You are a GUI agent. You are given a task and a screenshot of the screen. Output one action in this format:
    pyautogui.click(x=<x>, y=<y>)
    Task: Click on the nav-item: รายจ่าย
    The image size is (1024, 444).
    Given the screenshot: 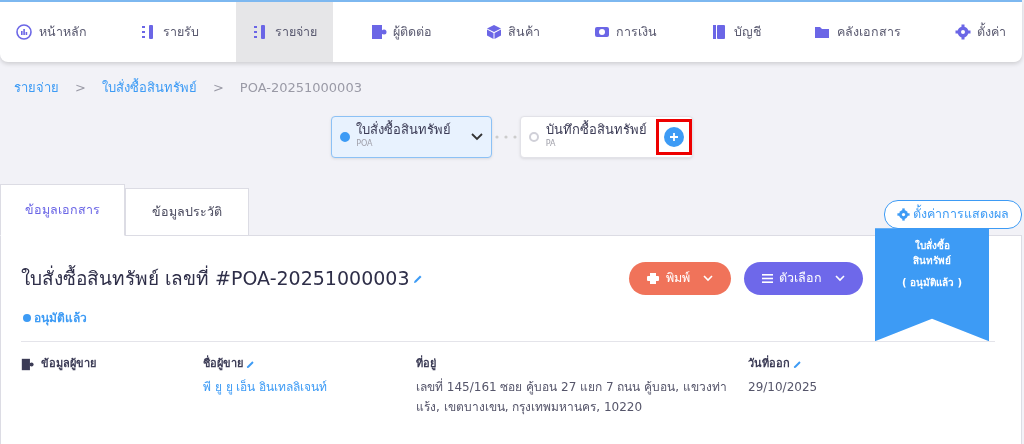 What is the action you would take?
    pyautogui.click(x=284, y=32)
    